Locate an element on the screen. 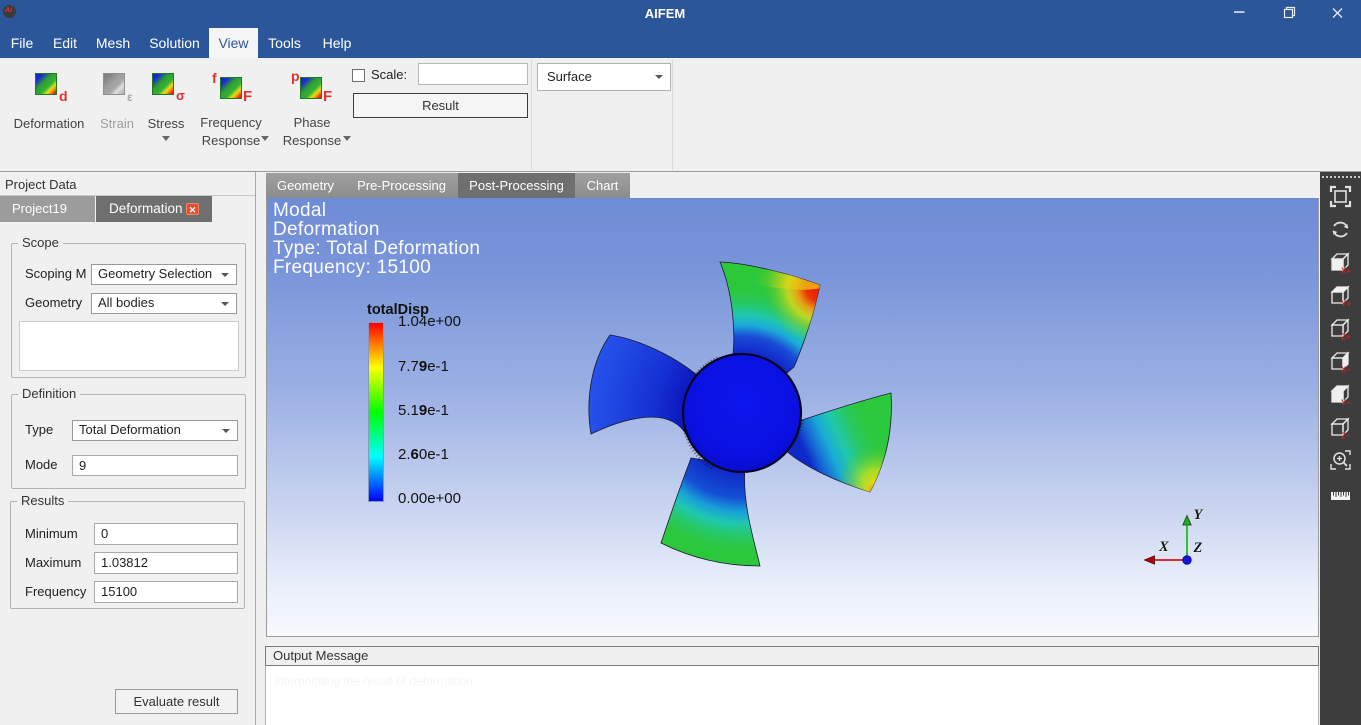 The height and width of the screenshot is (725, 1361). svg-text: Z is located at coordinates (1198, 548).